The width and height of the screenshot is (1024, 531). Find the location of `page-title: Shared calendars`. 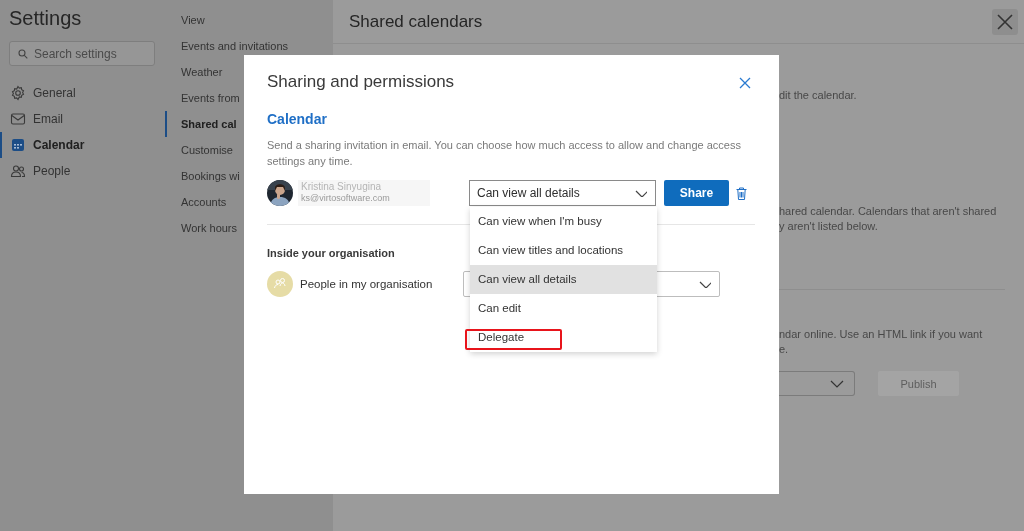

page-title: Shared calendars is located at coordinates (416, 21).